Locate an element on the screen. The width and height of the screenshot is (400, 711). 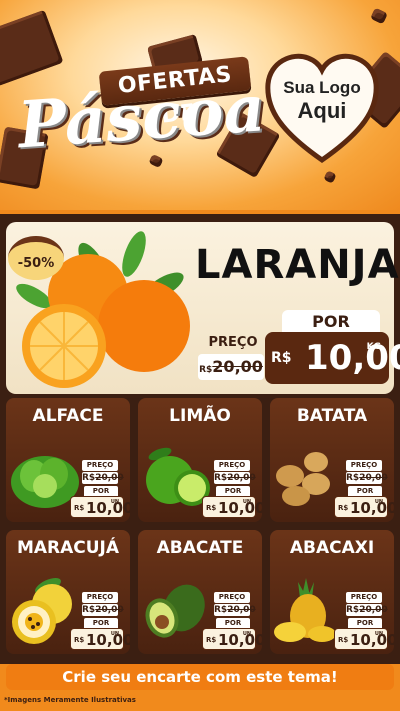
product-card-abacaxi: ABACAXI PREÇO R$20,00 POR R$ 10,00 UN. is located at coordinates (332, 592).